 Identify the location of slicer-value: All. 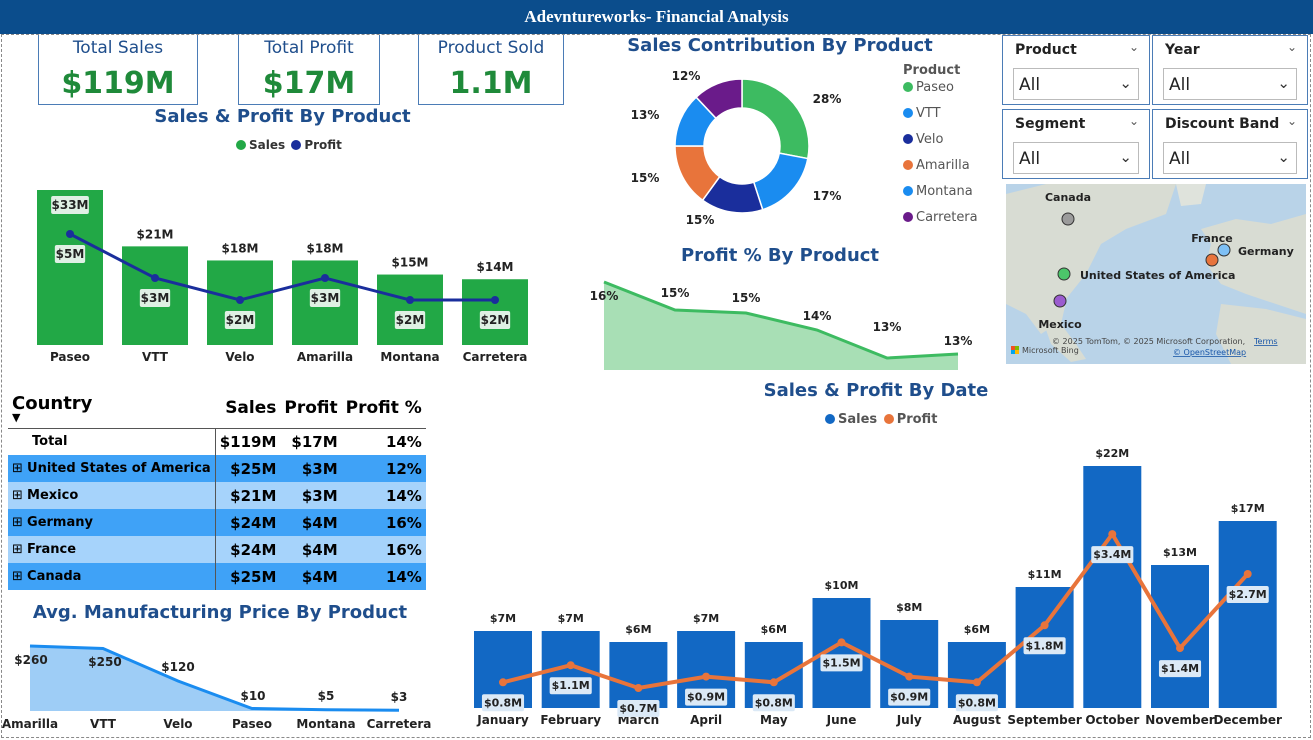
(1030, 85).